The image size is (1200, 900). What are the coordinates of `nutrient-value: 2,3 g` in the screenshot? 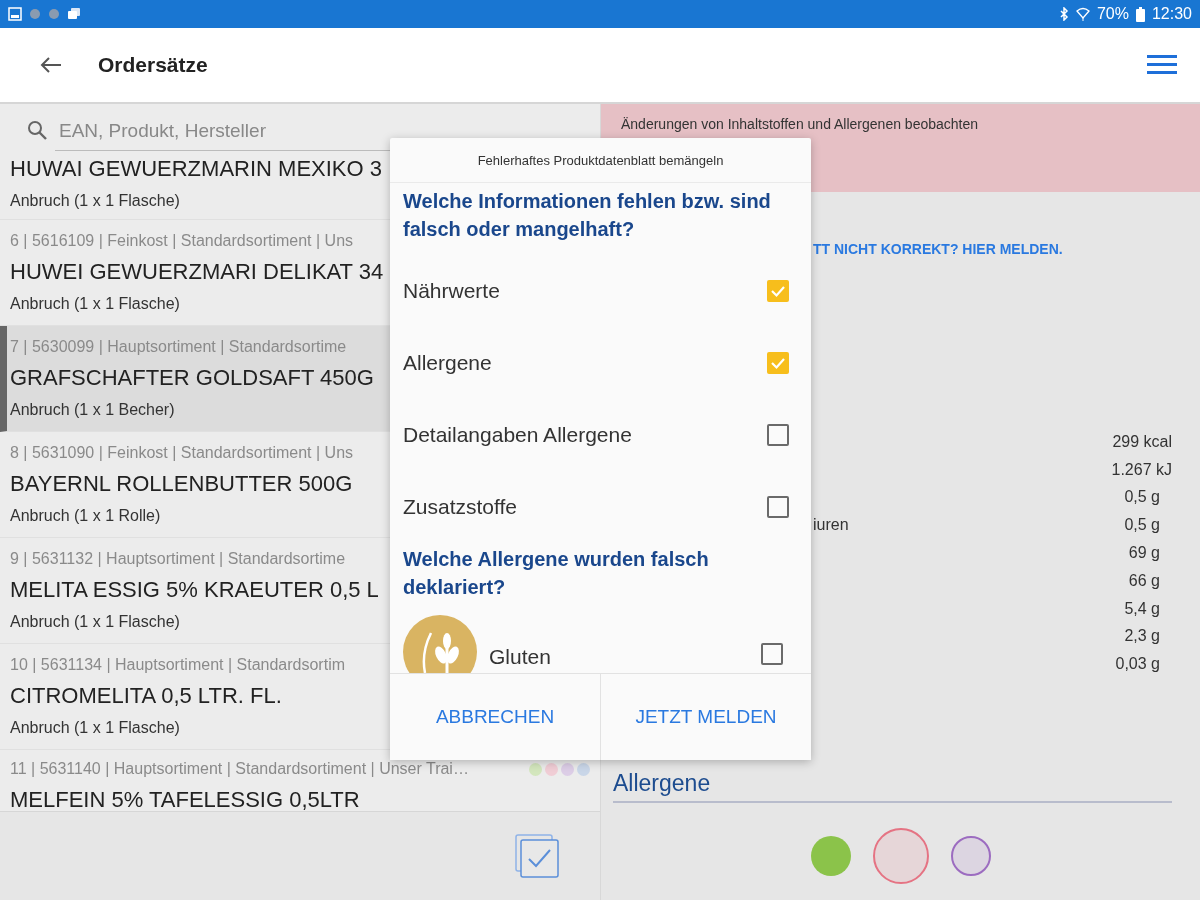 It's located at (1142, 636).